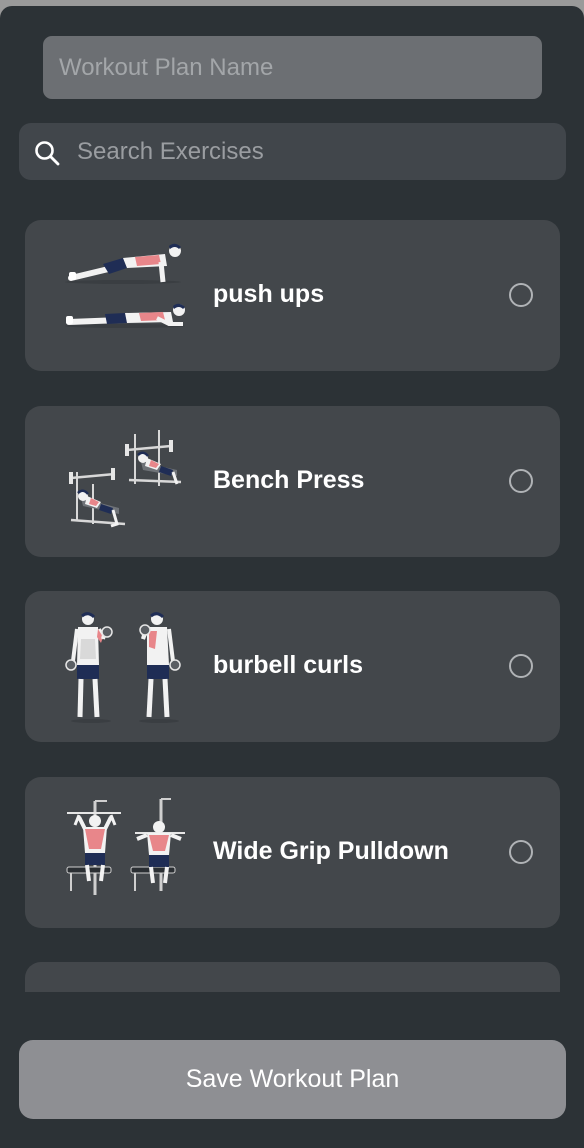  I want to click on exercise-card-partial, so click(292, 977).